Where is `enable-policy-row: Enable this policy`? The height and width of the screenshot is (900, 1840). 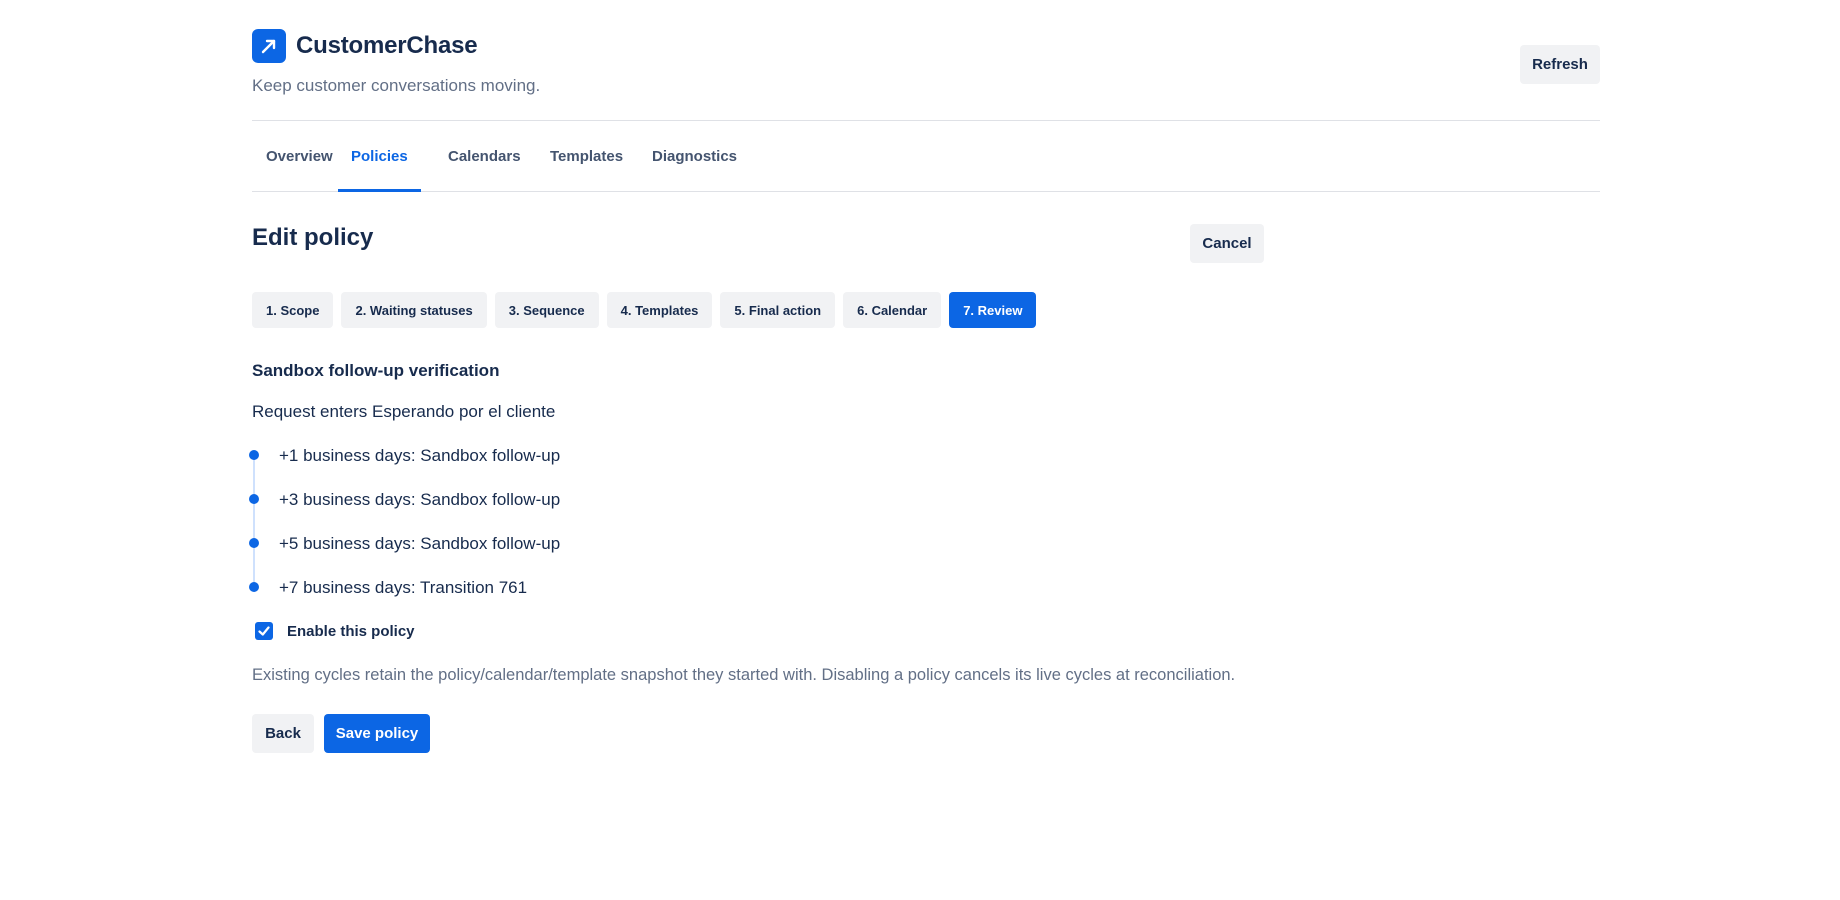
enable-policy-row: Enable this policy is located at coordinates (335, 631).